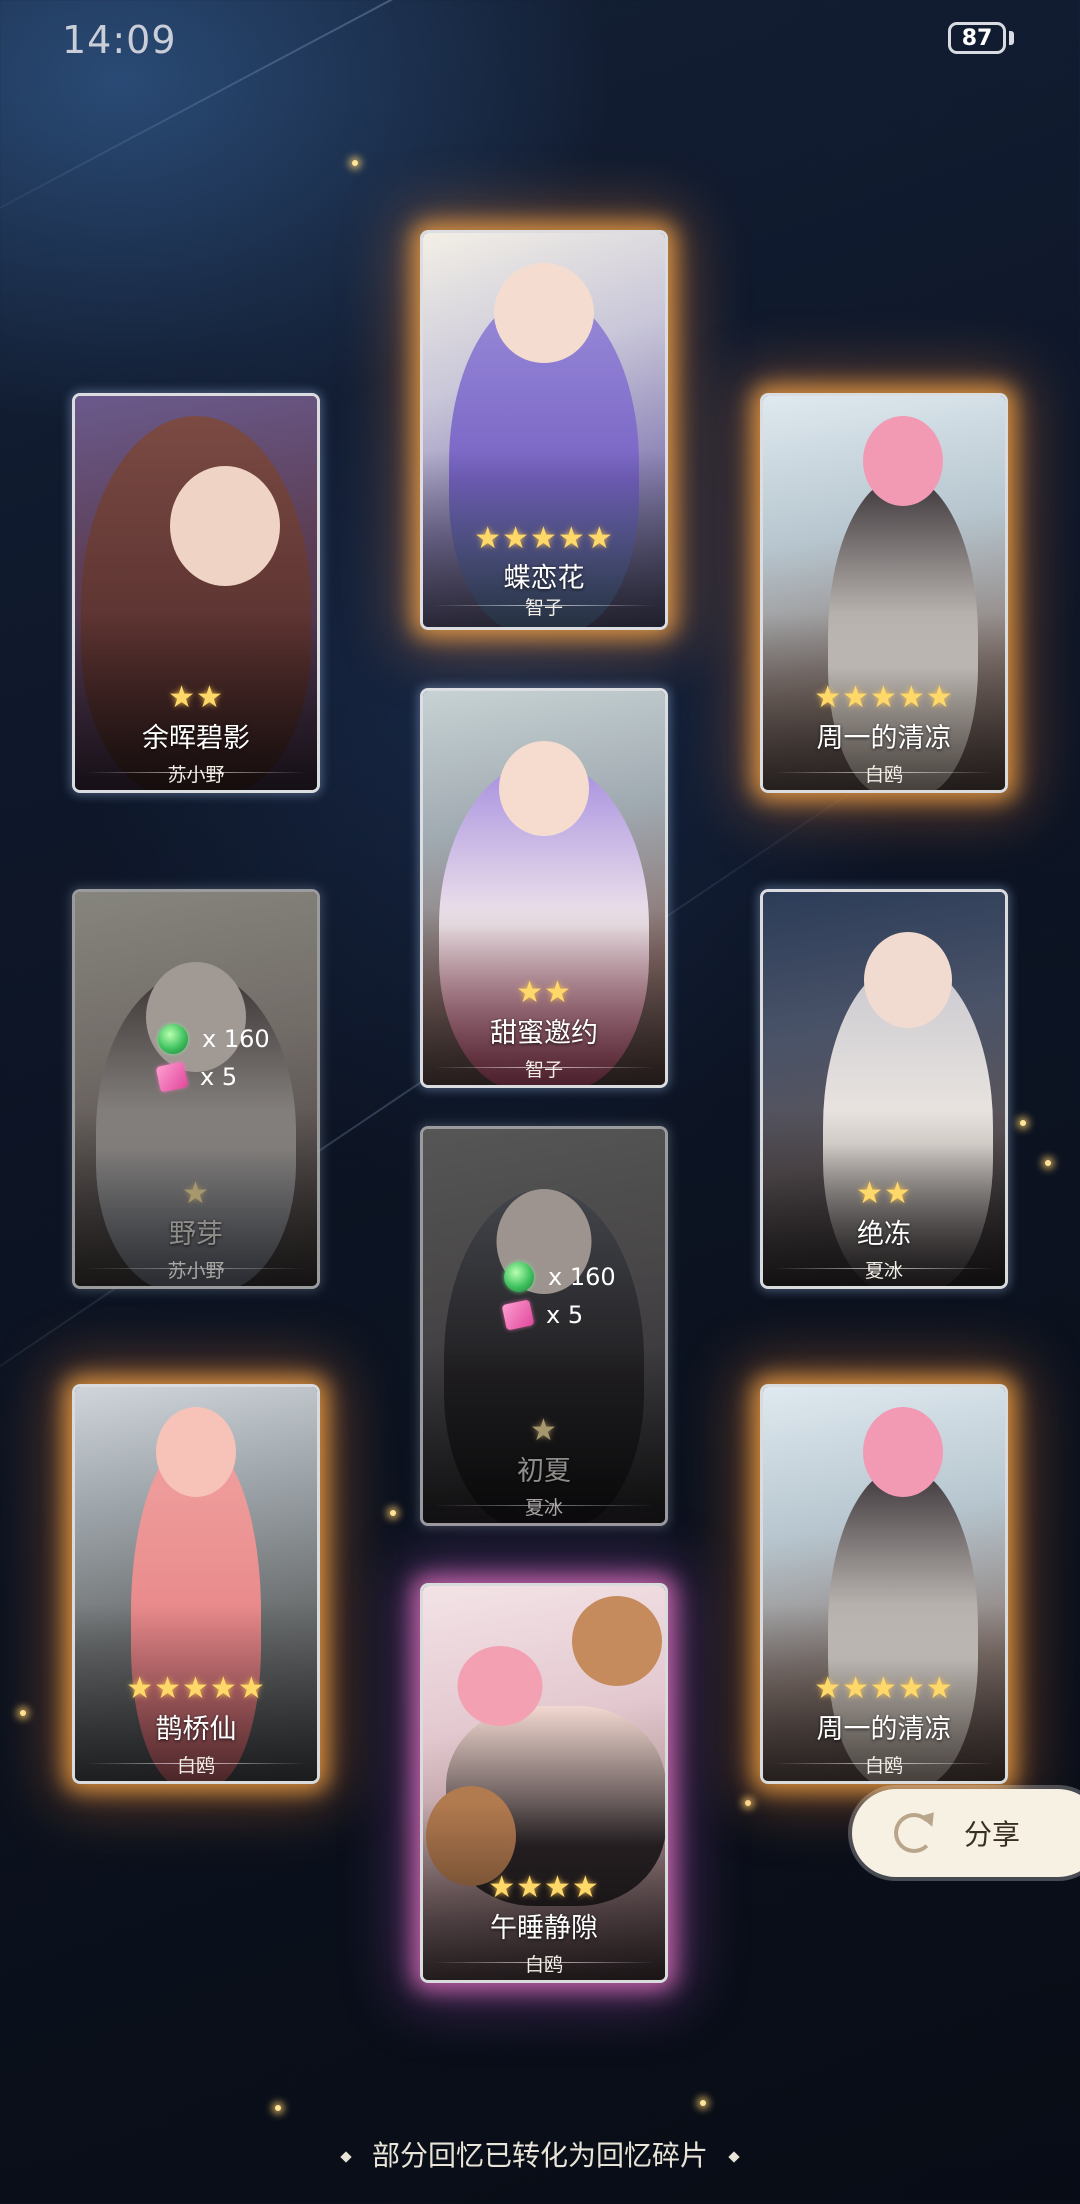  Describe the element at coordinates (196, 1234) in the screenshot. I see `card-title: 野芽` at that location.